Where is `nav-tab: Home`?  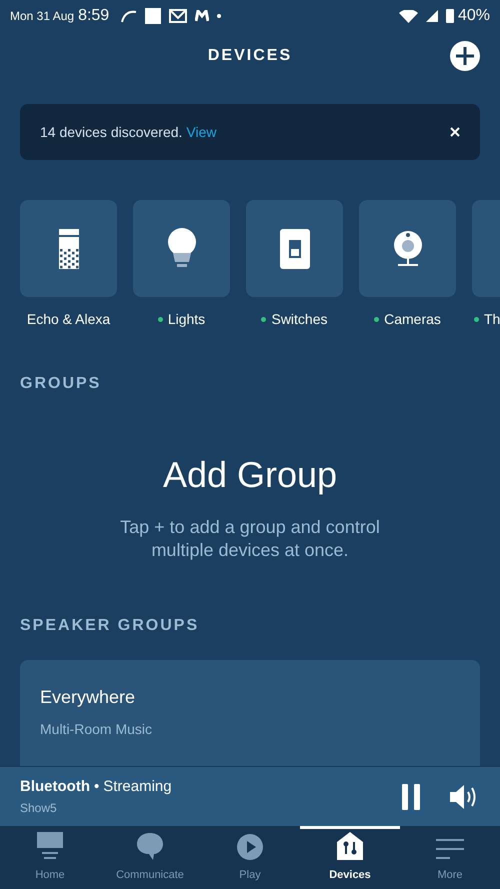 nav-tab: Home is located at coordinates (50, 857).